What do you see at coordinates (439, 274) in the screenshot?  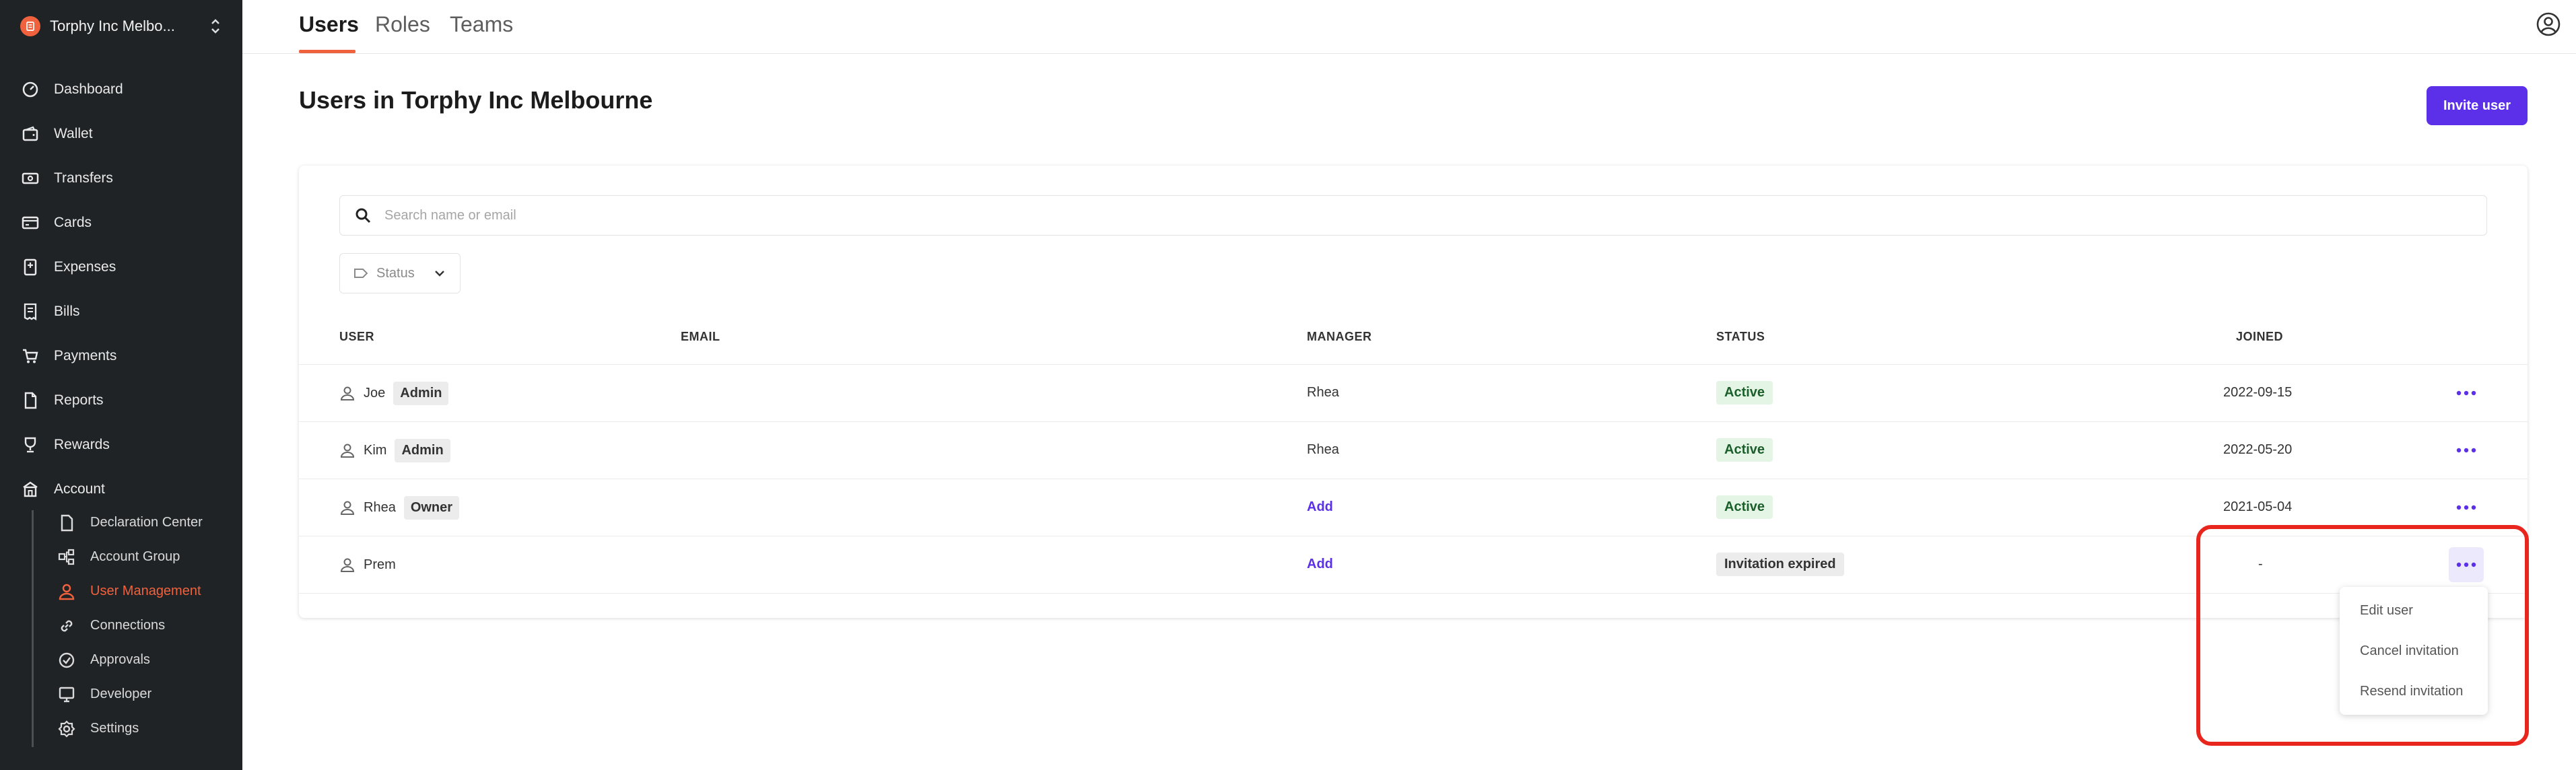 I see `chevron-down-icon` at bounding box center [439, 274].